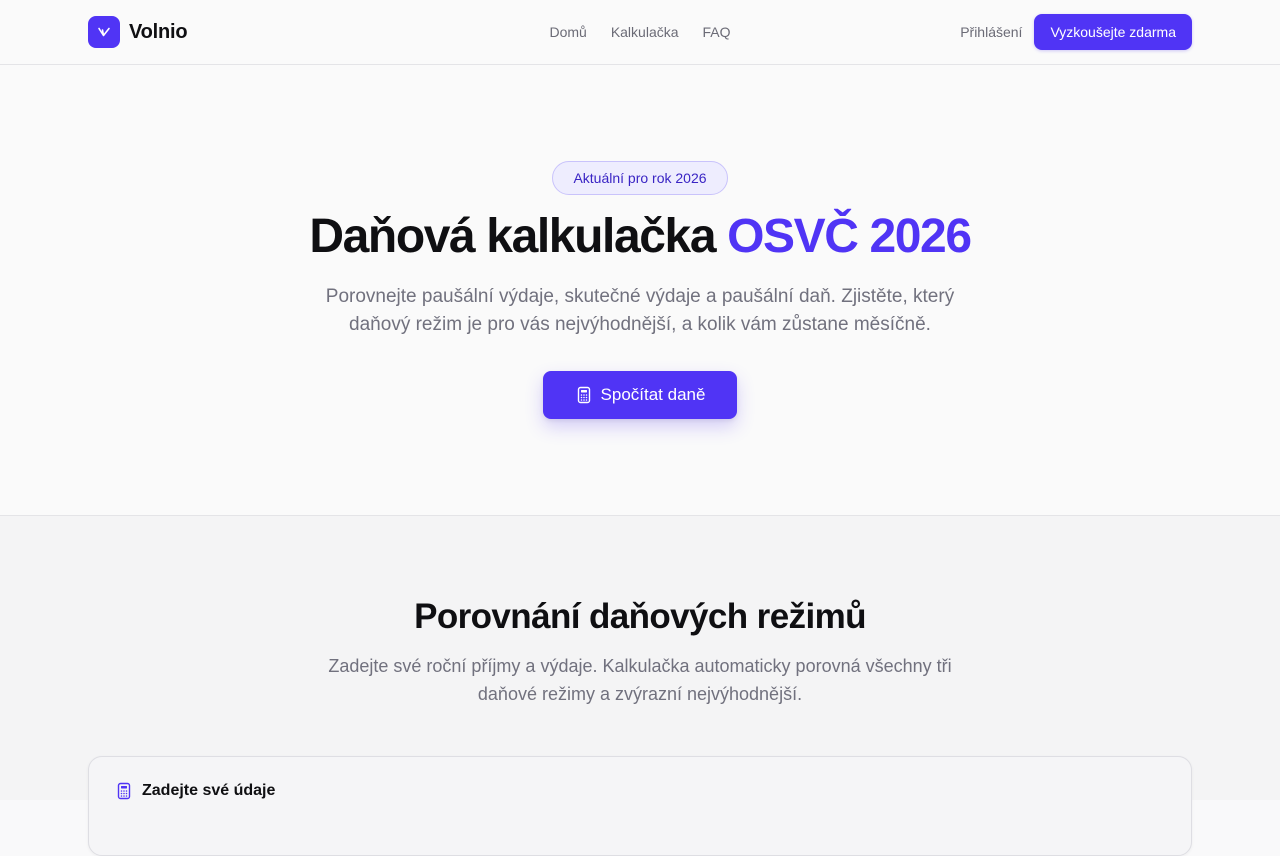 The width and height of the screenshot is (1280, 856). What do you see at coordinates (158, 31) in the screenshot?
I see `brand-name: Volnio` at bounding box center [158, 31].